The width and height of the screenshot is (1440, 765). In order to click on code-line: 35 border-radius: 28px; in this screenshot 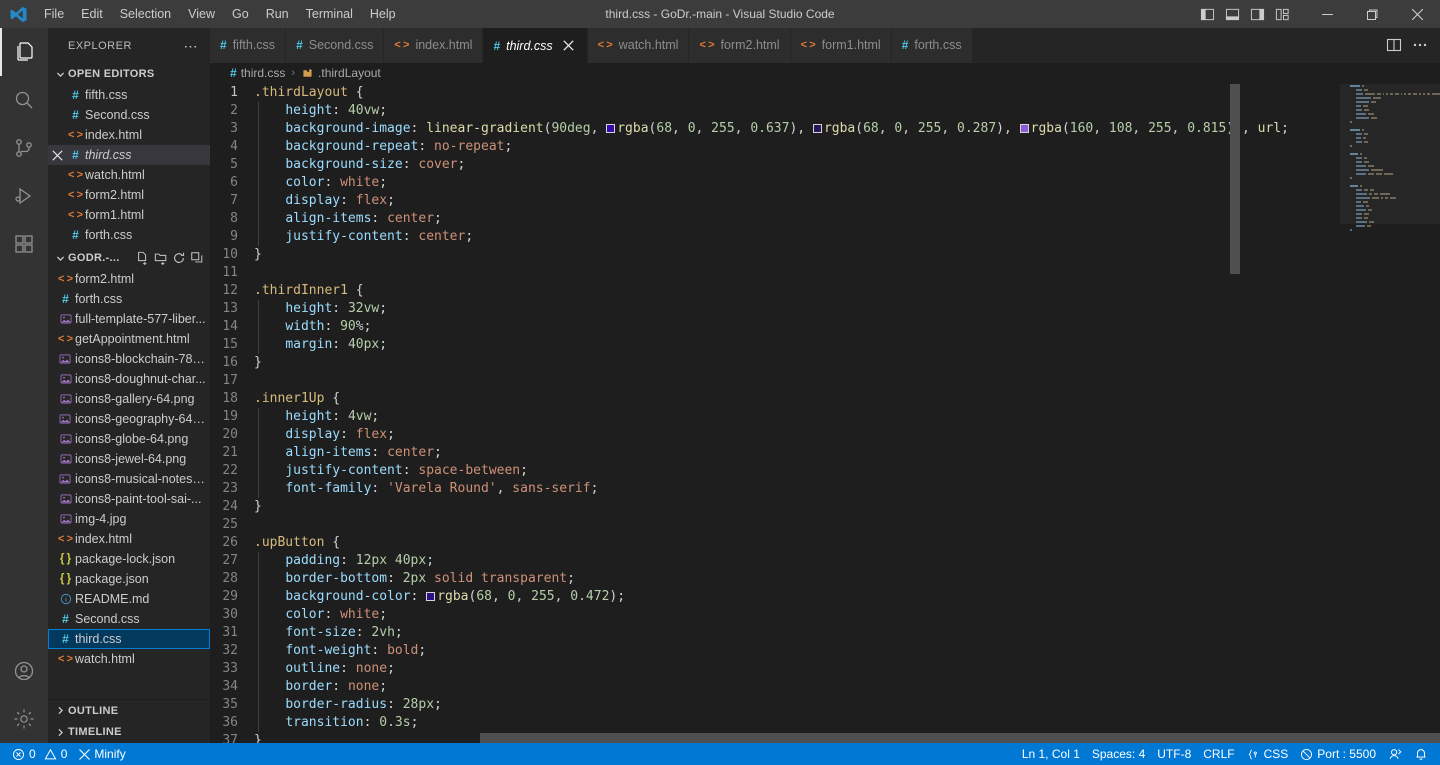, I will do `click(775, 705)`.